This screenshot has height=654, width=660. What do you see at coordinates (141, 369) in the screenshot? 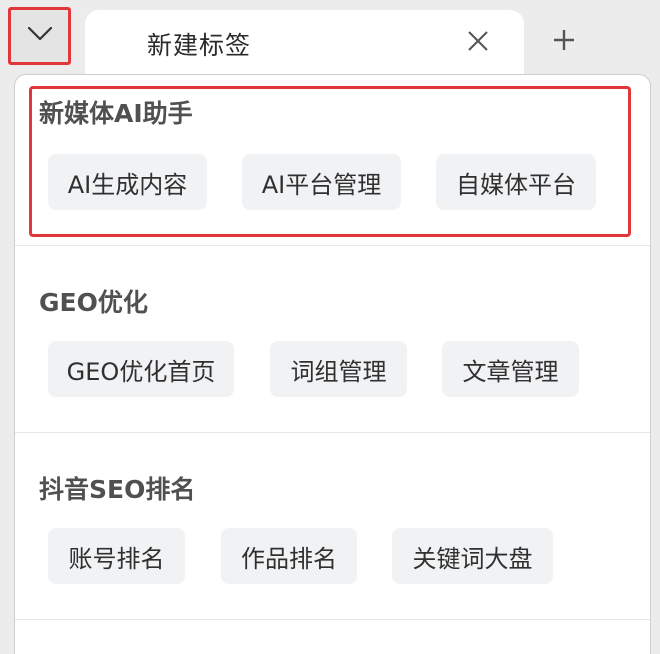
I see `menu-item-geo-home: GEO优化首页` at bounding box center [141, 369].